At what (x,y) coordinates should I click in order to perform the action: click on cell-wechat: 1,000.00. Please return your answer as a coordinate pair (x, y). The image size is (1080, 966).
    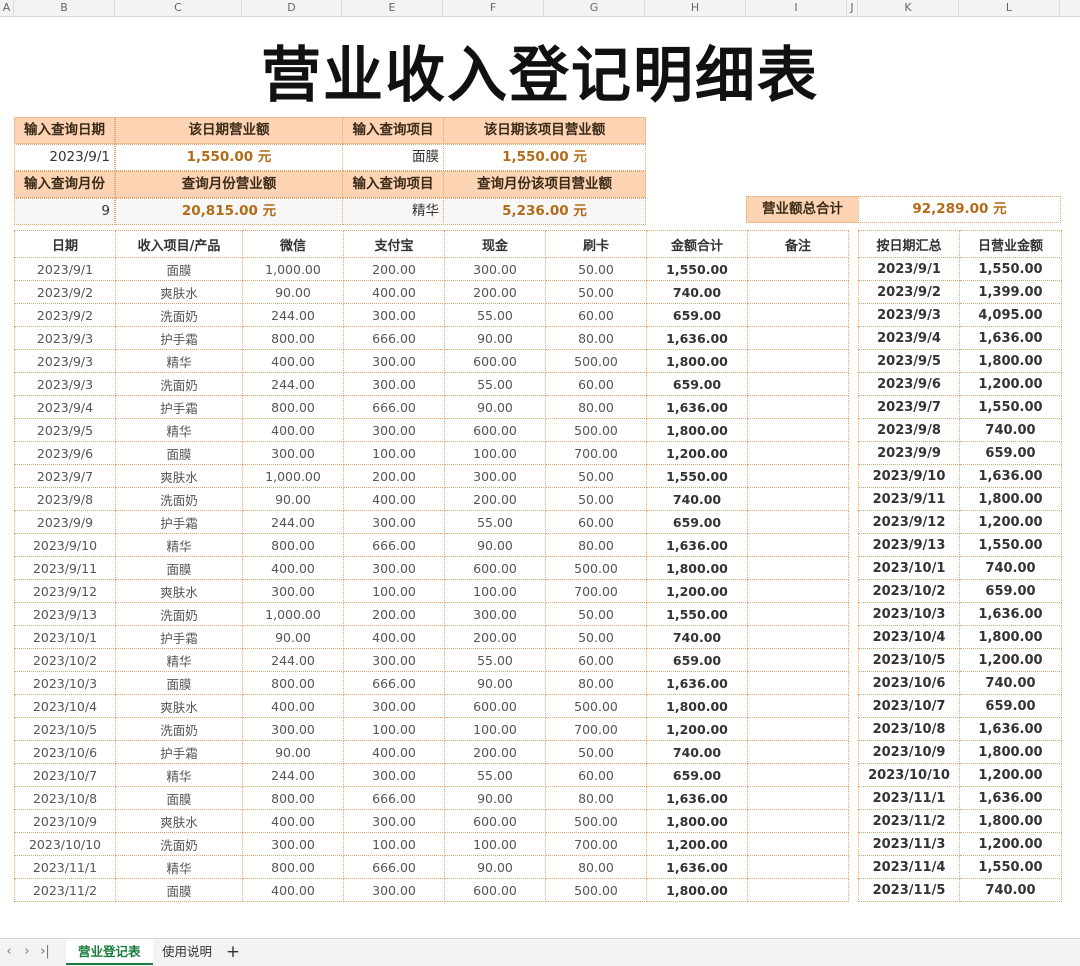
    Looking at the image, I should click on (293, 269).